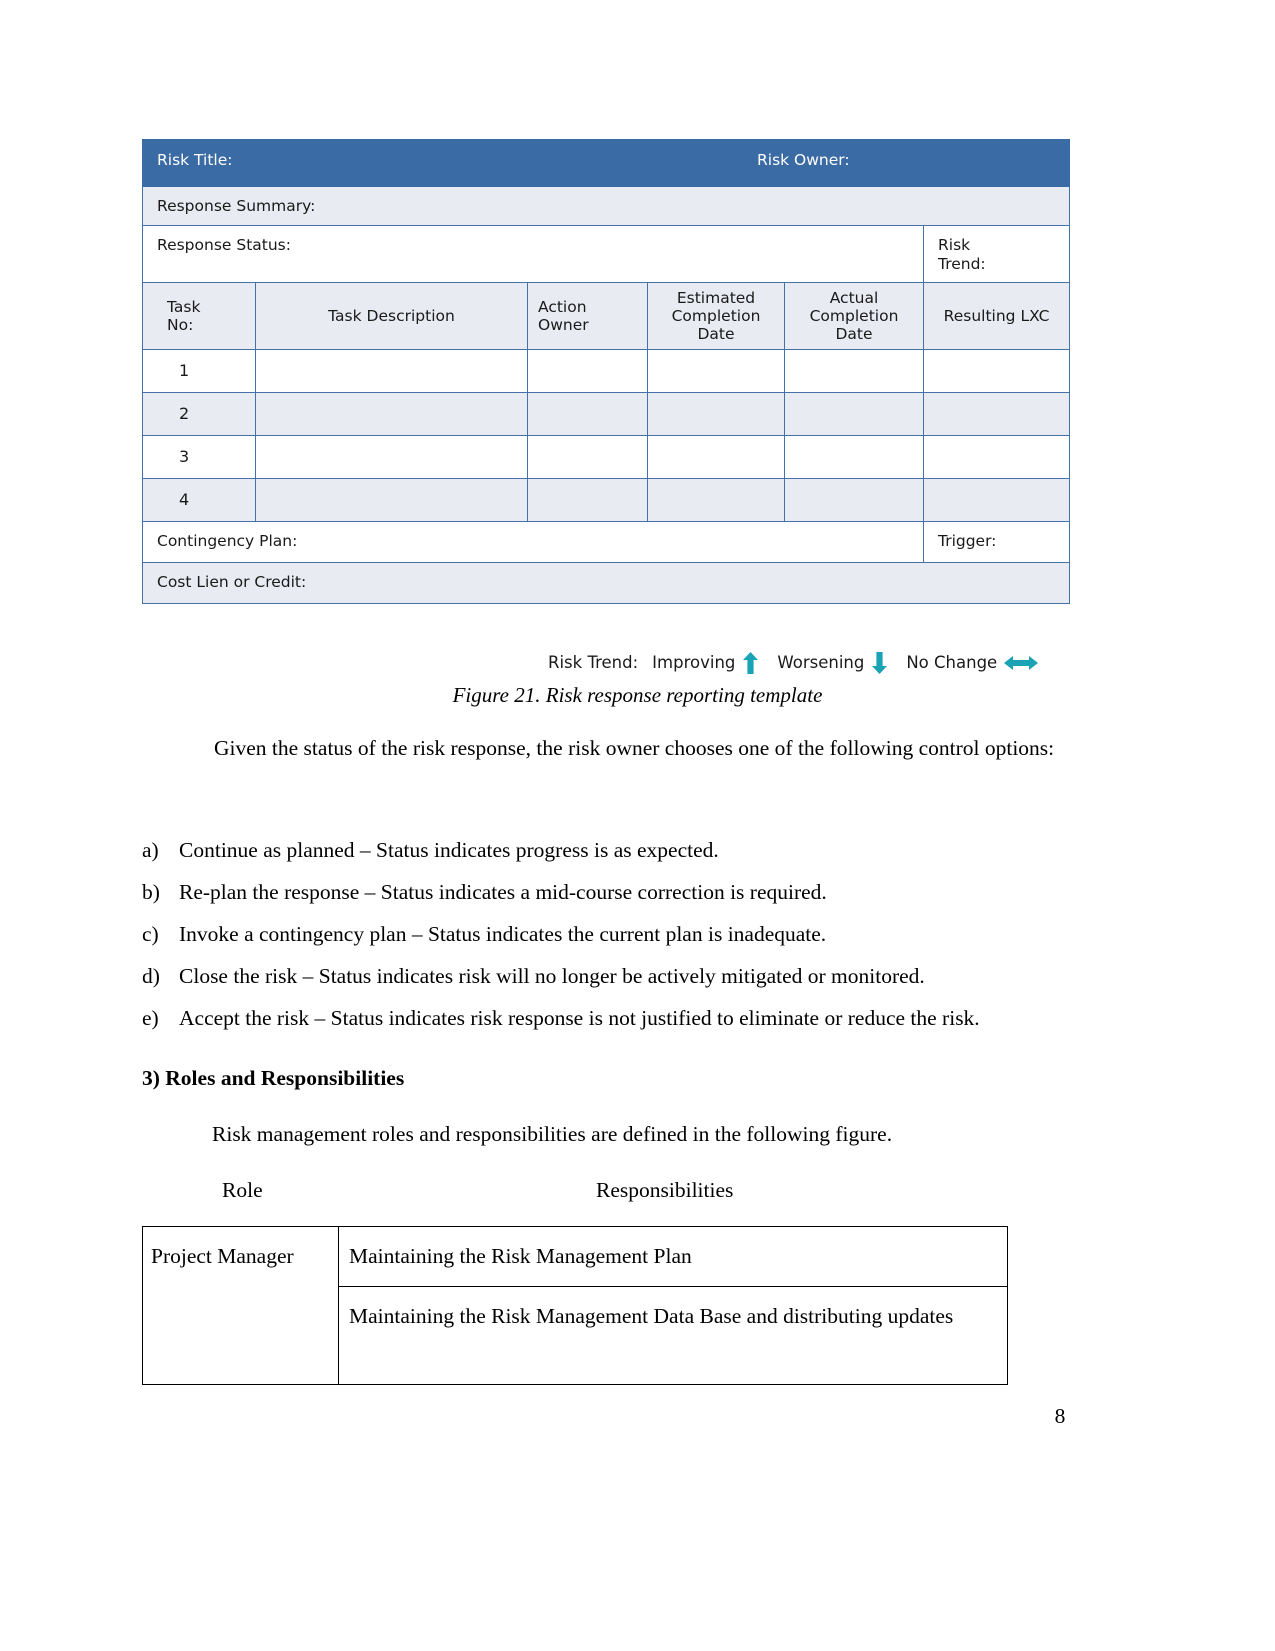 The image size is (1275, 1651). Describe the element at coordinates (242, 1190) in the screenshot. I see `column-header-role: Role` at that location.